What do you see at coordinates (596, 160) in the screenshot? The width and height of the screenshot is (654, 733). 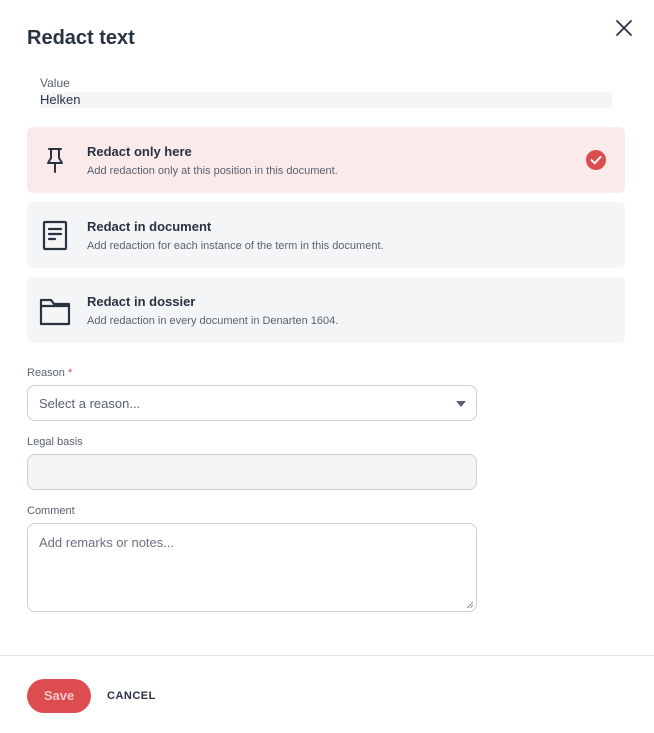 I see `check-circle-icon` at bounding box center [596, 160].